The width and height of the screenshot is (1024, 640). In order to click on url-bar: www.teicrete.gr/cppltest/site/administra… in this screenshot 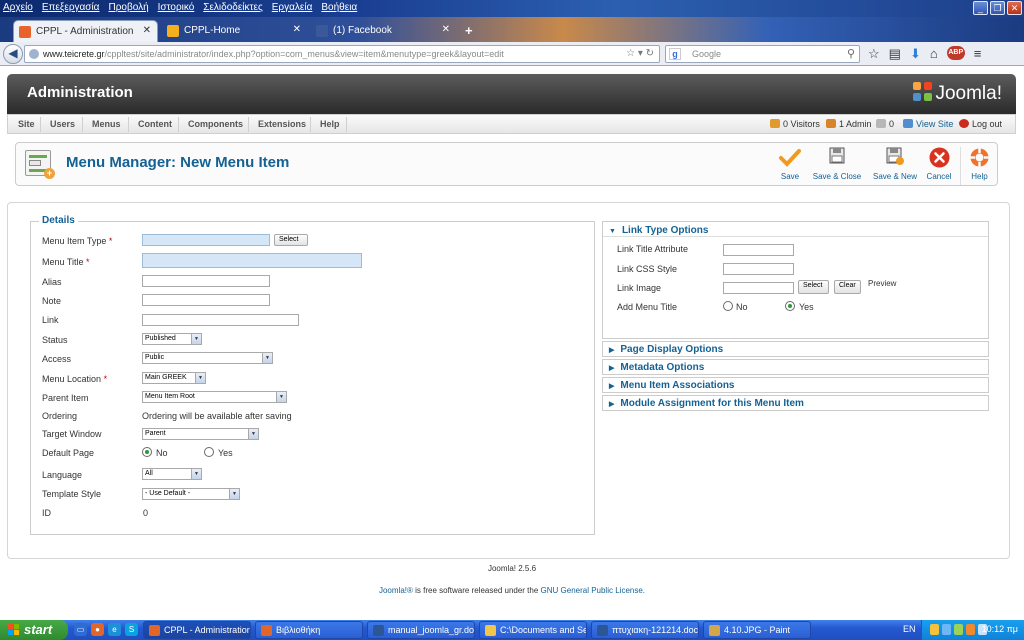, I will do `click(342, 54)`.